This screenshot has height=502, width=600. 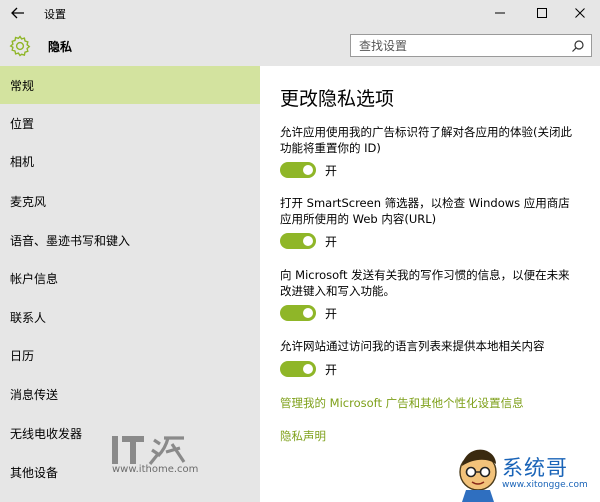 What do you see at coordinates (130, 123) in the screenshot?
I see `sidebar-item-location: 位置` at bounding box center [130, 123].